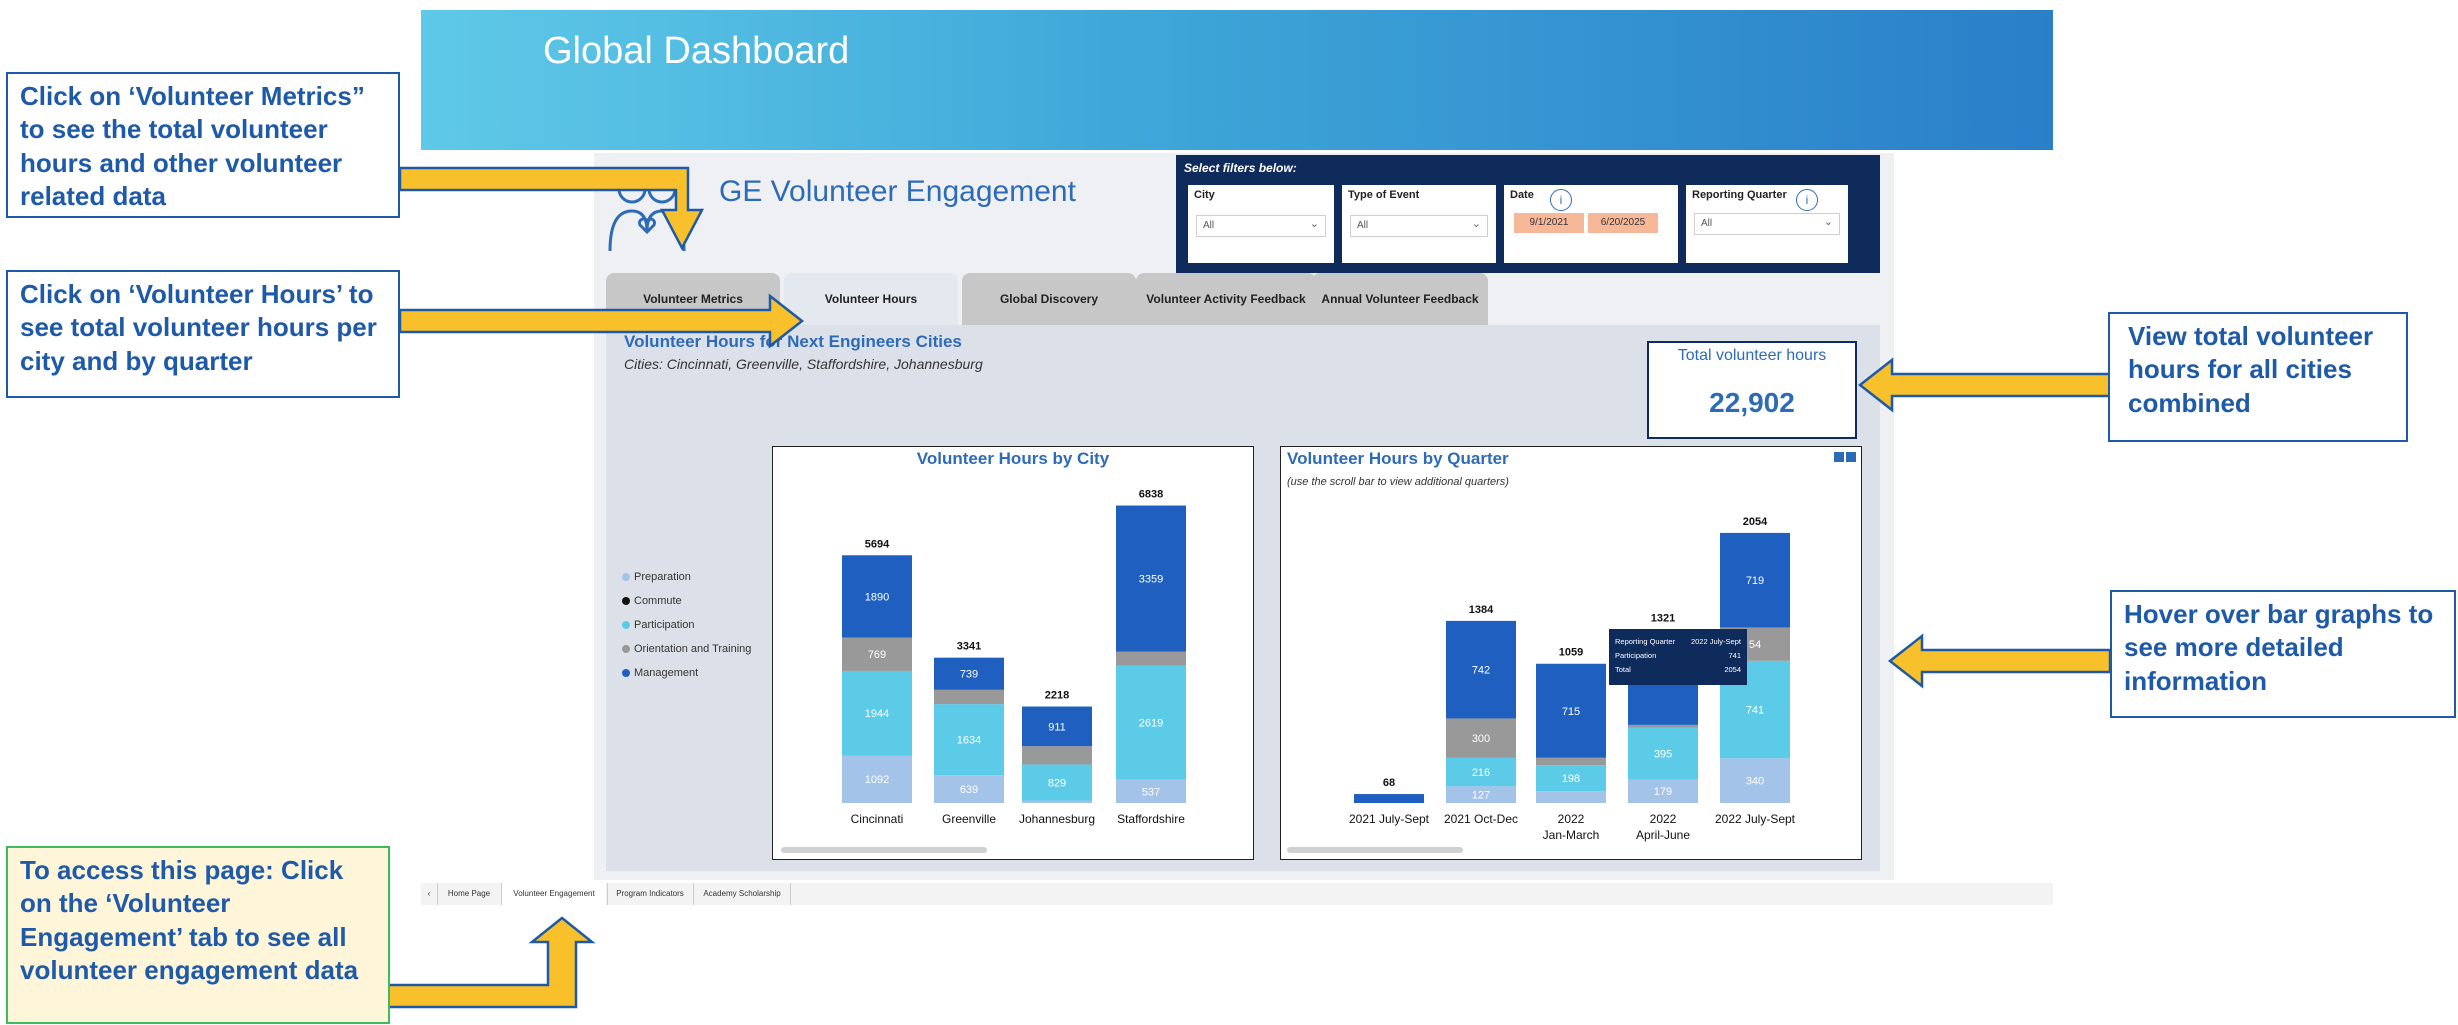 The height and width of the screenshot is (1025, 2458). Describe the element at coordinates (551, 208) in the screenshot. I see `arrow-to-metrics-tab-icon` at that location.